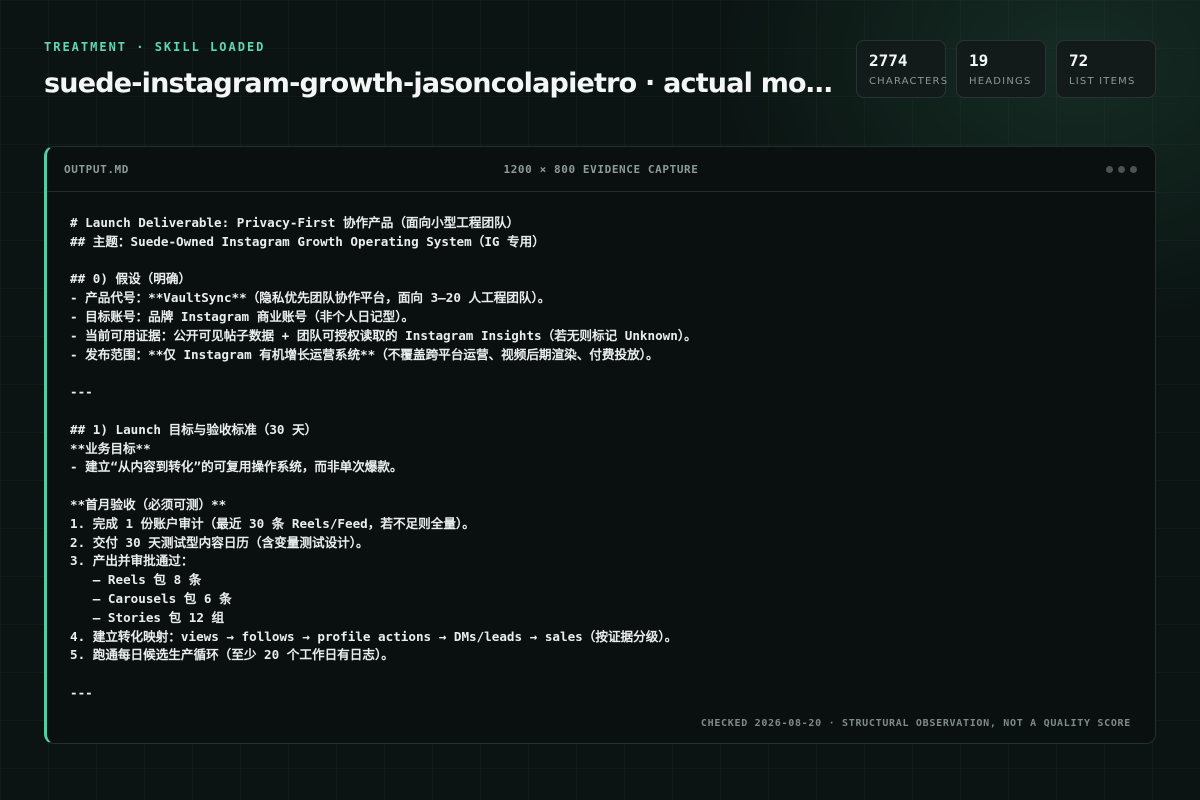 The image size is (1200, 800). What do you see at coordinates (888, 60) in the screenshot?
I see `stat-characters-value: 2774` at bounding box center [888, 60].